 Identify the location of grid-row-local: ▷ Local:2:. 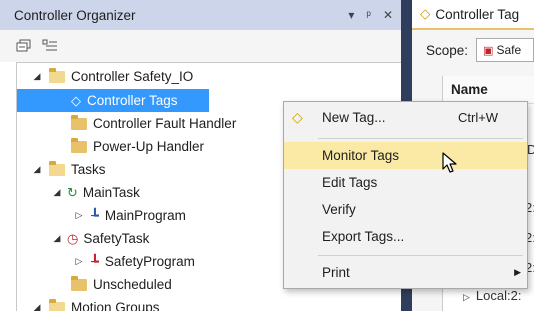
(492, 295).